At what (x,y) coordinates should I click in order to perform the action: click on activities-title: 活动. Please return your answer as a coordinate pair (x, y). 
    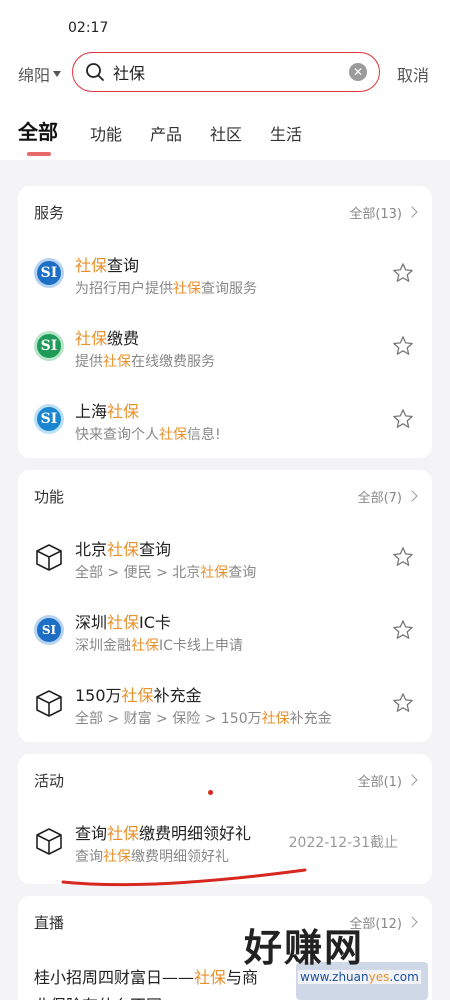
    Looking at the image, I should click on (49, 780).